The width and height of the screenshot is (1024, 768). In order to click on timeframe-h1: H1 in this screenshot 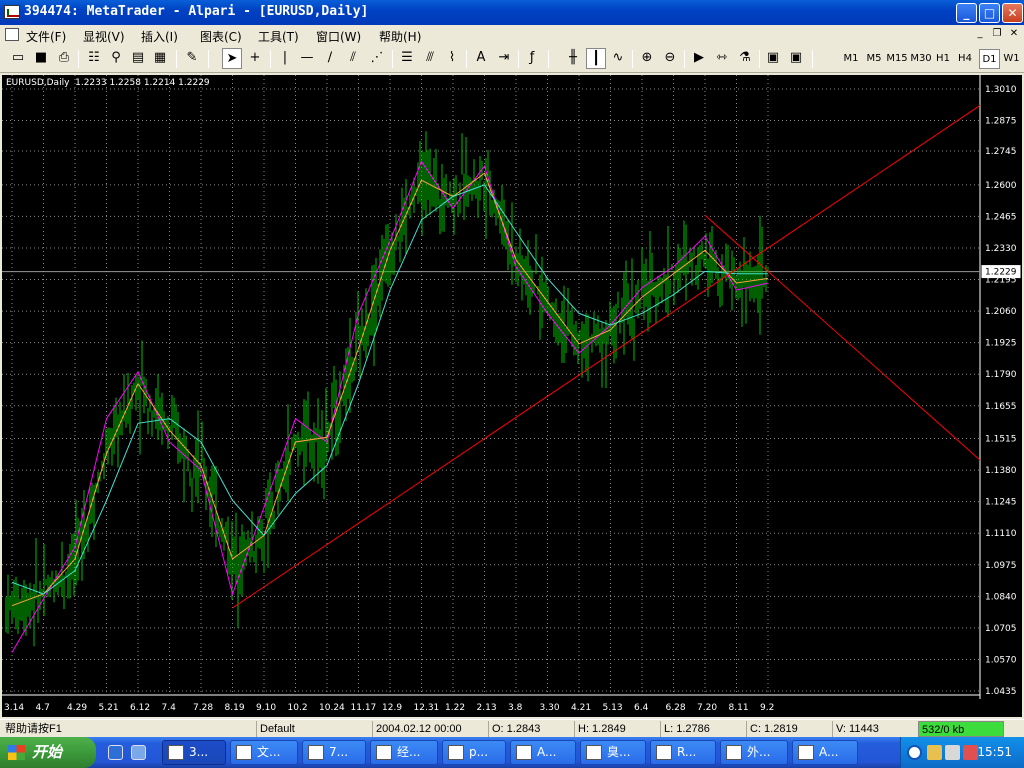, I will do `click(943, 59)`.